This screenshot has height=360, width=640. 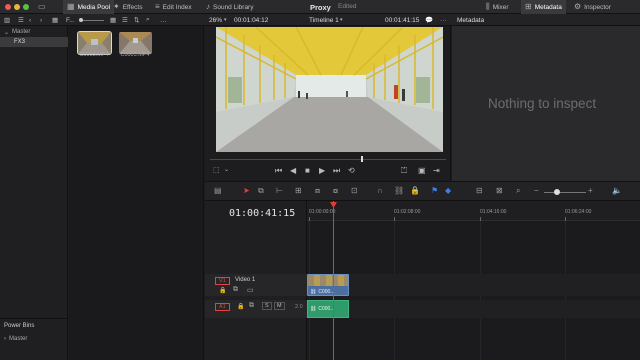 What do you see at coordinates (322, 170) in the screenshot?
I see `play-icon: ▶` at bounding box center [322, 170].